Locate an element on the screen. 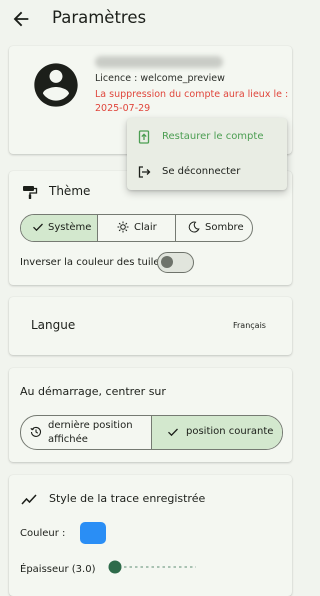 This screenshot has height=596, width=320. theme-option-dark: Sombre is located at coordinates (214, 228).